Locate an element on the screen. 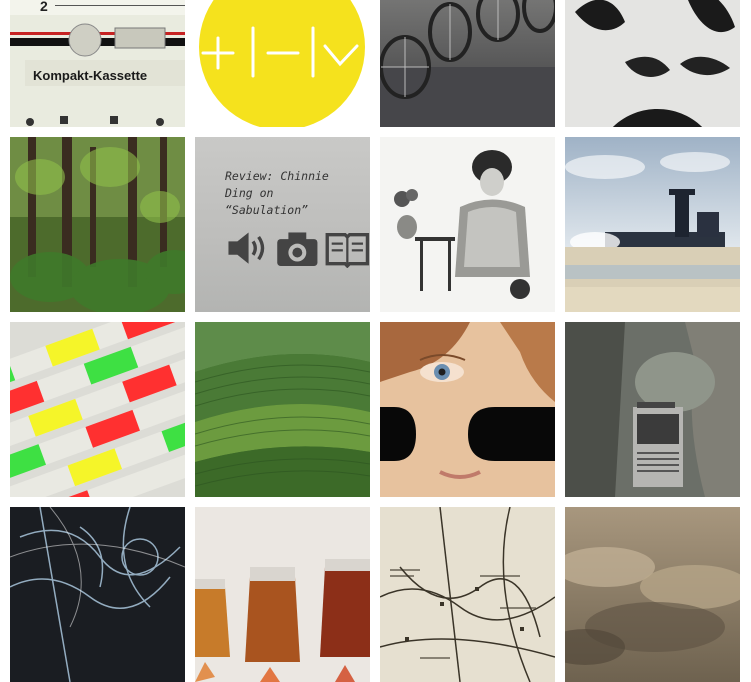 This screenshot has width=751, height=682. tile-sepia-clouds is located at coordinates (652, 594).